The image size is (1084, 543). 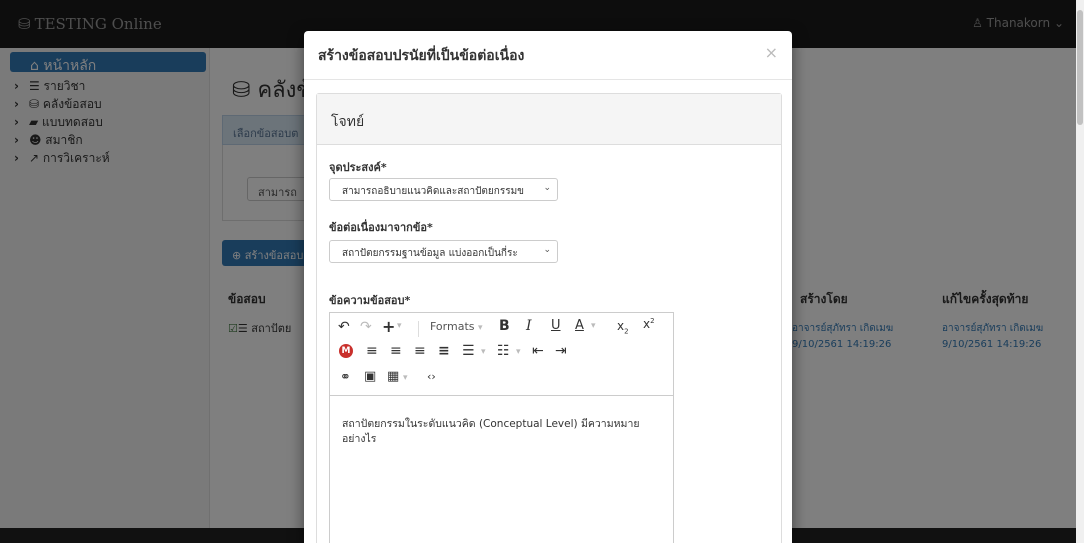 What do you see at coordinates (370, 376) in the screenshot?
I see `image-icon: ▣` at bounding box center [370, 376].